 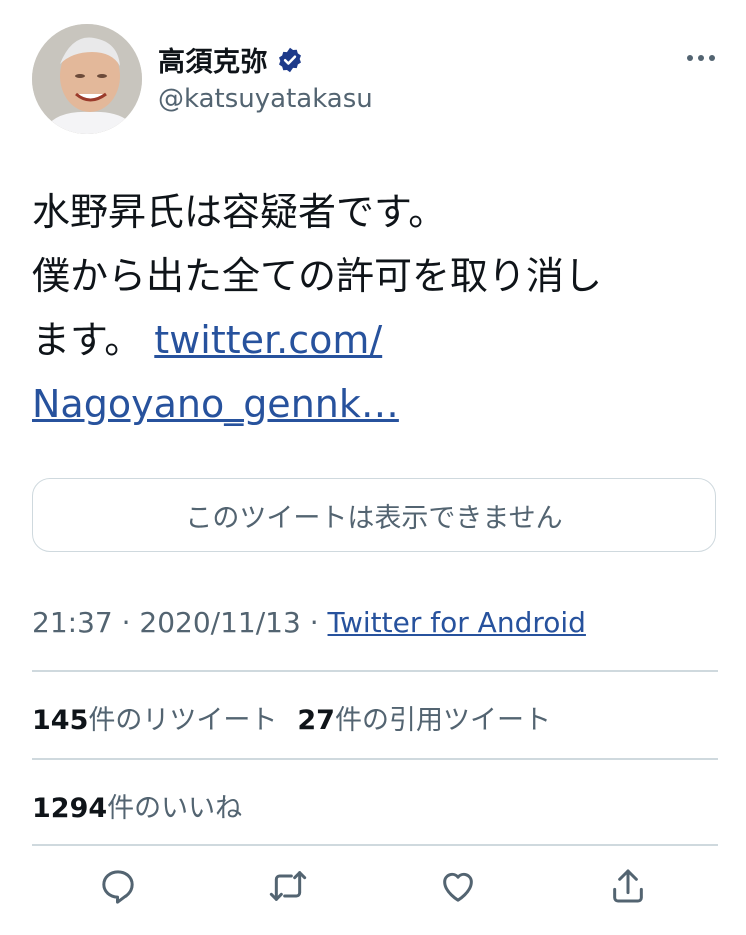 What do you see at coordinates (220, 622) in the screenshot?
I see `tweet-date: 2020/11/13` at bounding box center [220, 622].